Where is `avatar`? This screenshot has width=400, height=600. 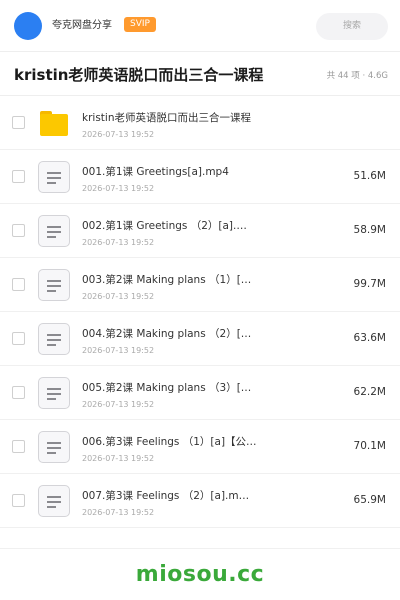
avatar is located at coordinates (28, 26).